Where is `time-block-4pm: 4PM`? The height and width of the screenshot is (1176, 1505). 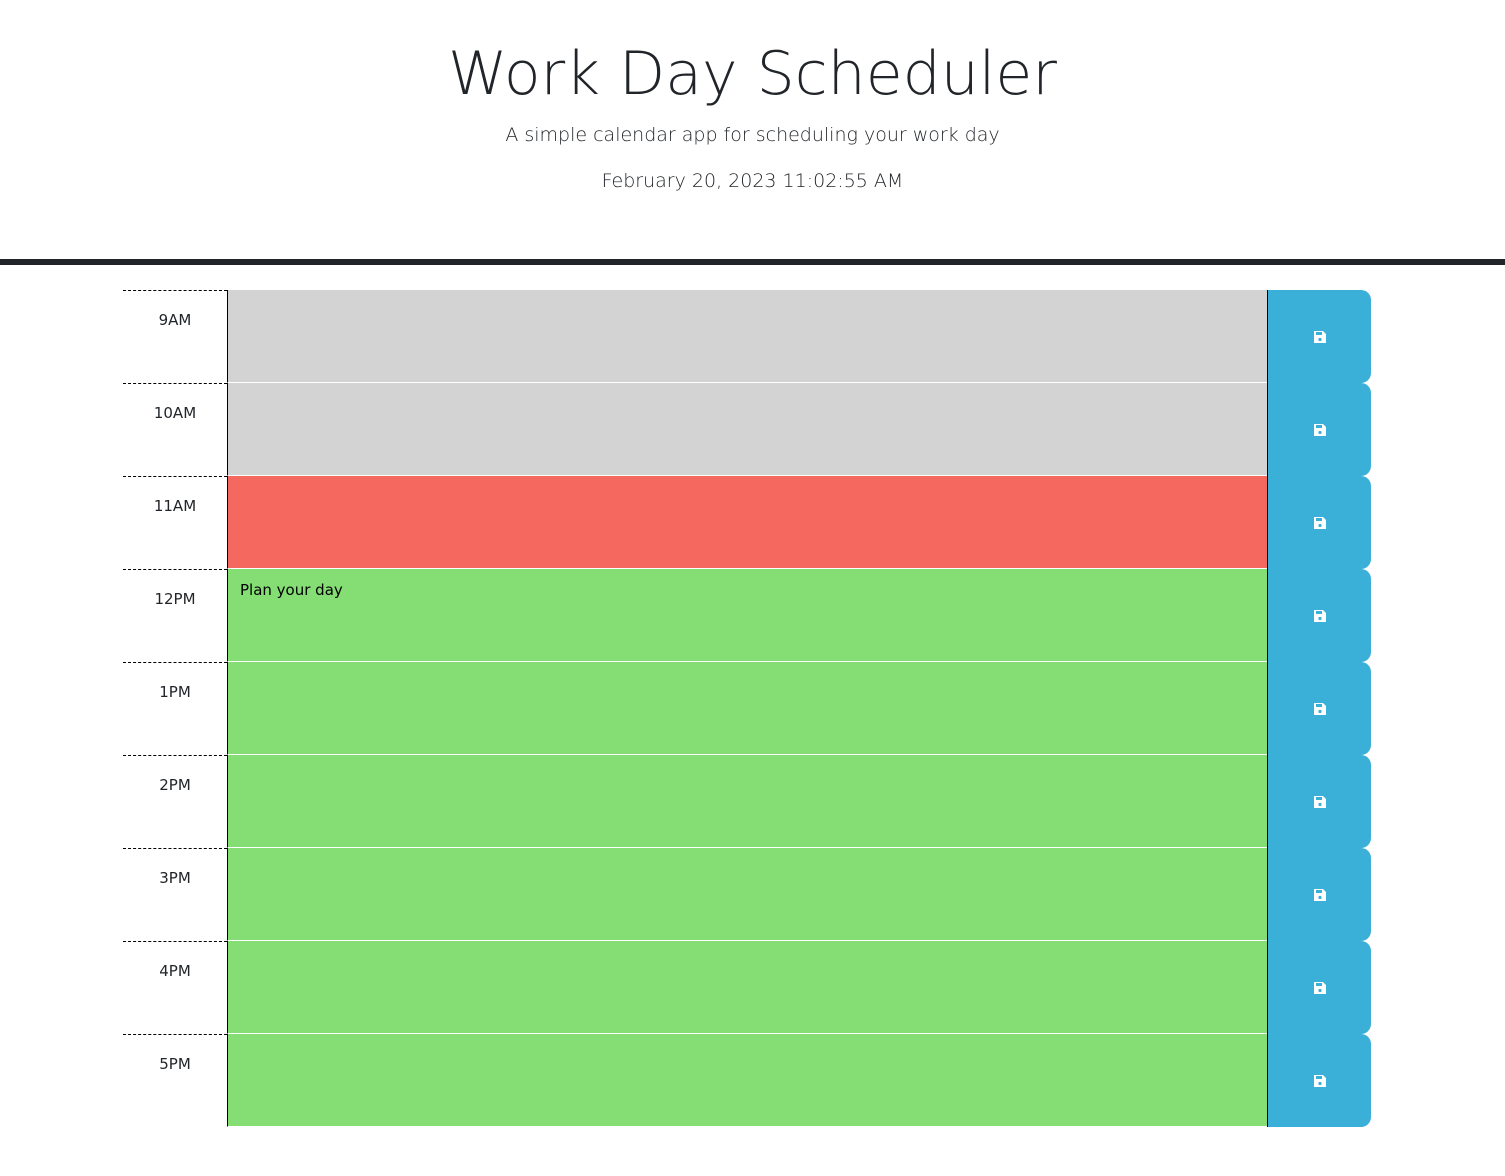 time-block-4pm: 4PM is located at coordinates (747, 987).